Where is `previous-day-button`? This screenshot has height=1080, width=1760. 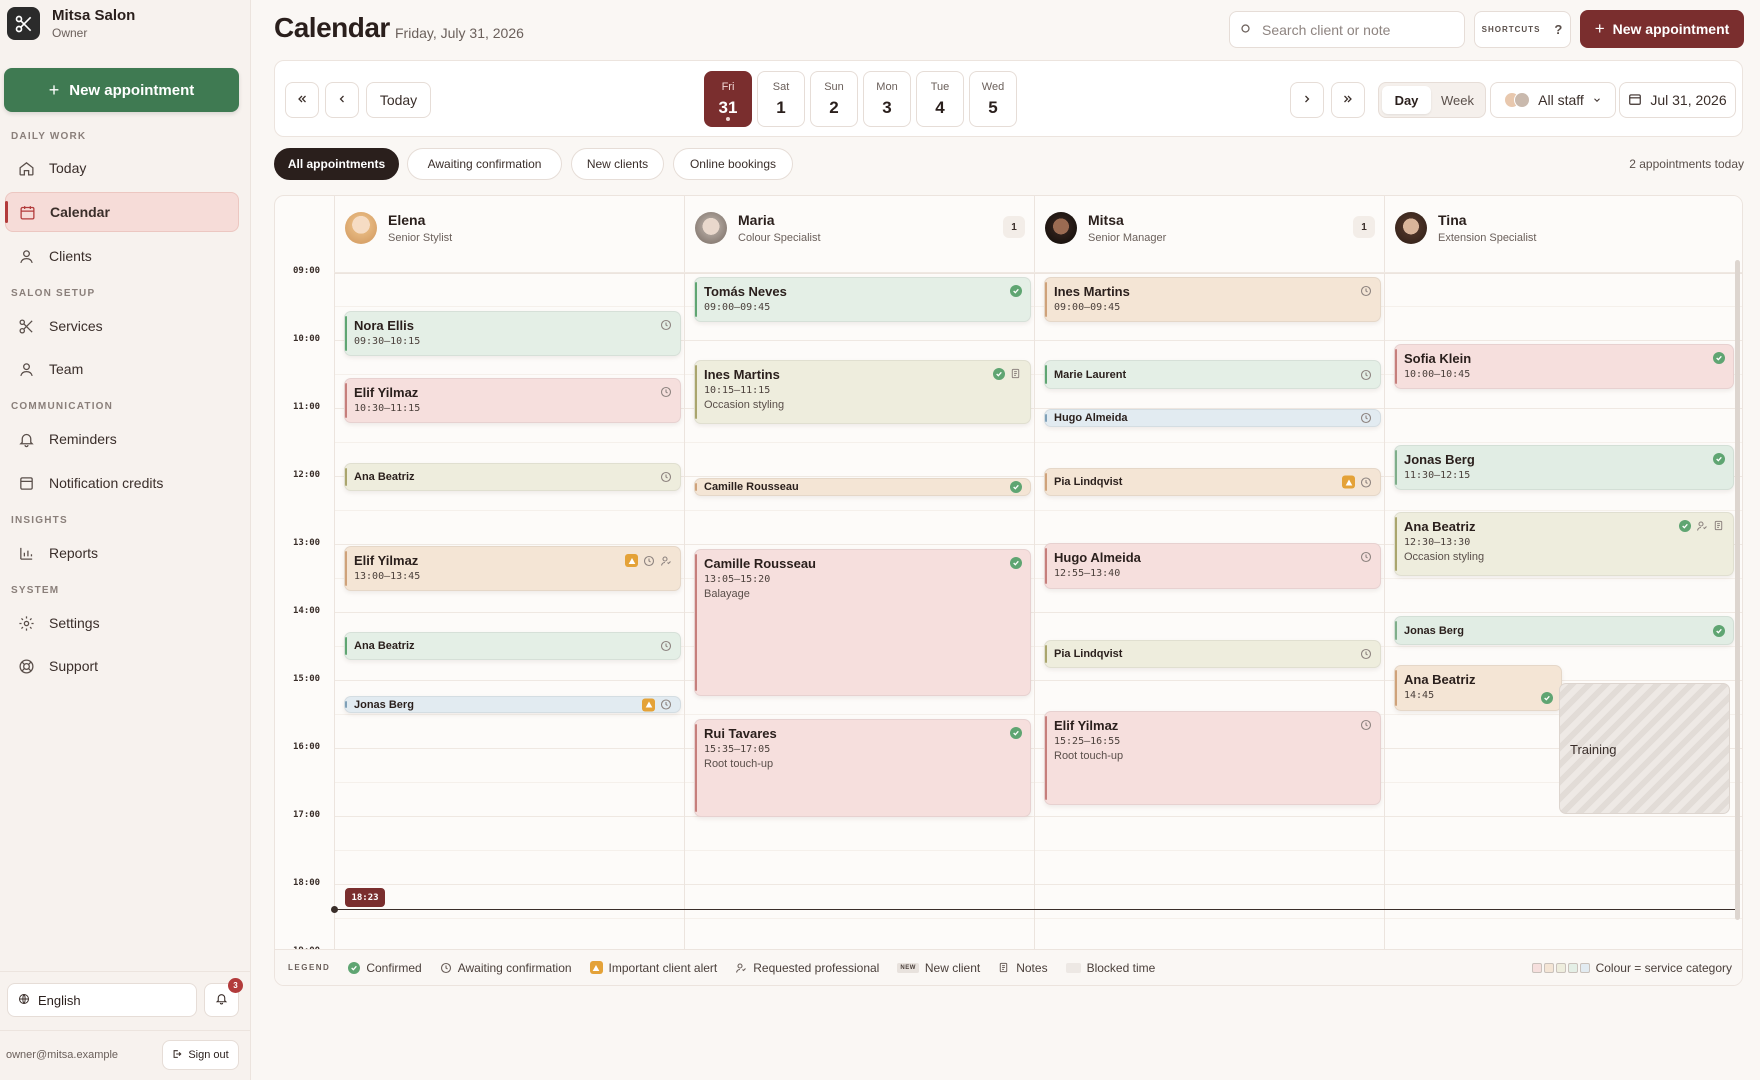
previous-day-button is located at coordinates (342, 100).